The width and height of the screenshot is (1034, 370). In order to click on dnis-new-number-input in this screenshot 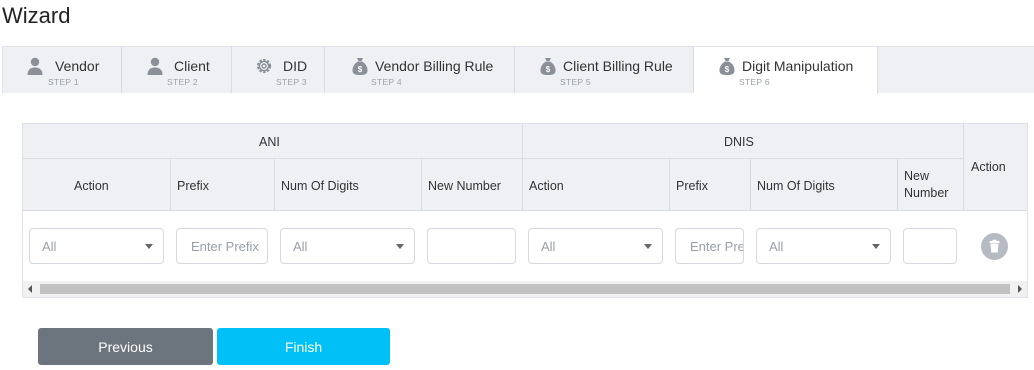, I will do `click(930, 246)`.